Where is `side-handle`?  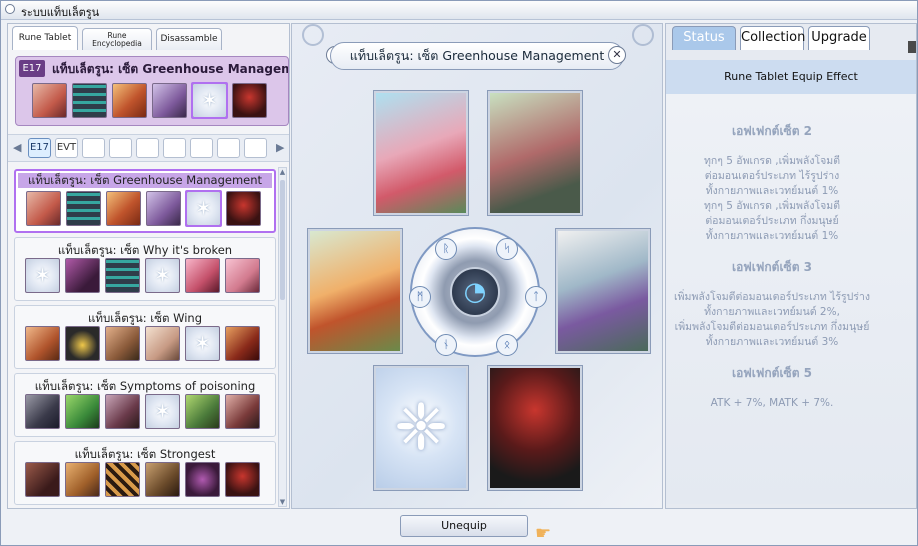
side-handle is located at coordinates (912, 47).